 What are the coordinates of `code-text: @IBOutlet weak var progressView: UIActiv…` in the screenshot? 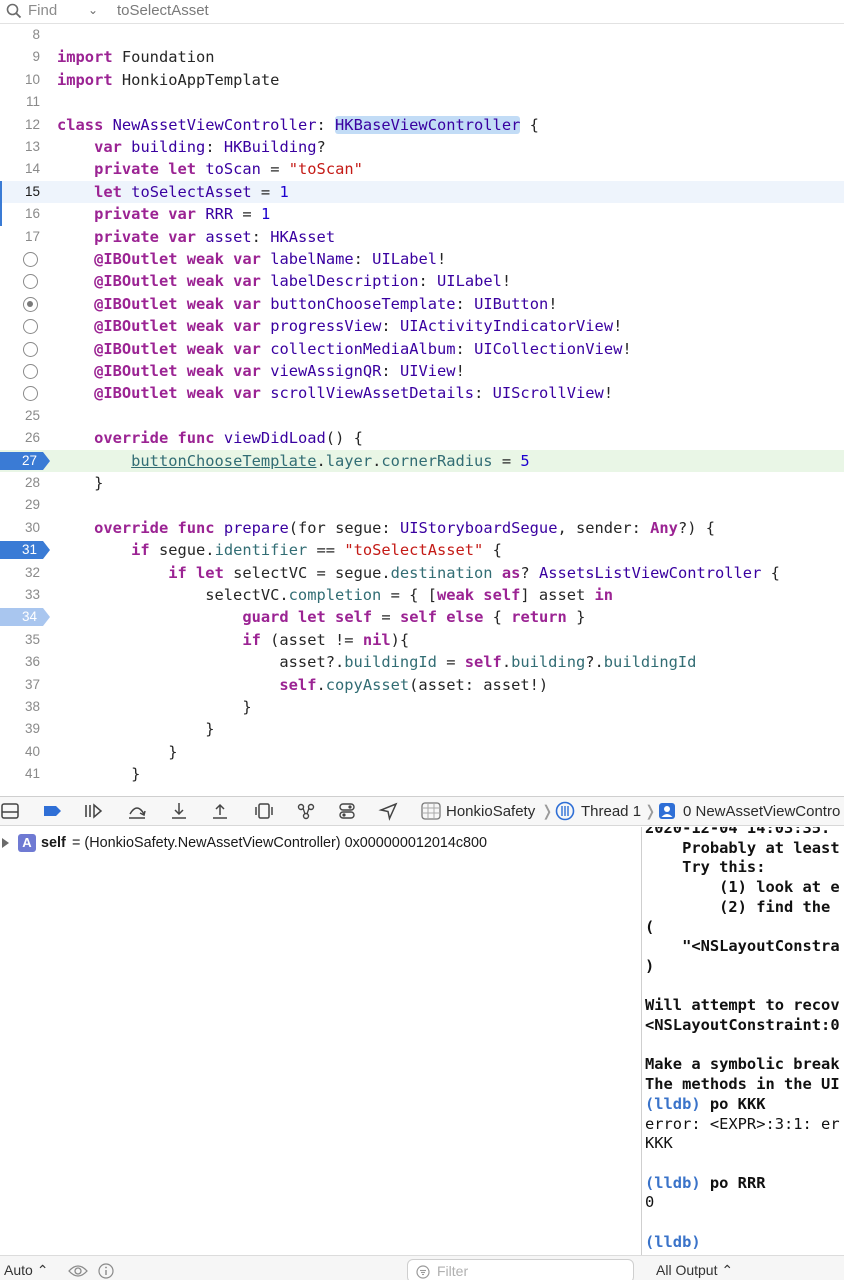 It's located at (339, 326).